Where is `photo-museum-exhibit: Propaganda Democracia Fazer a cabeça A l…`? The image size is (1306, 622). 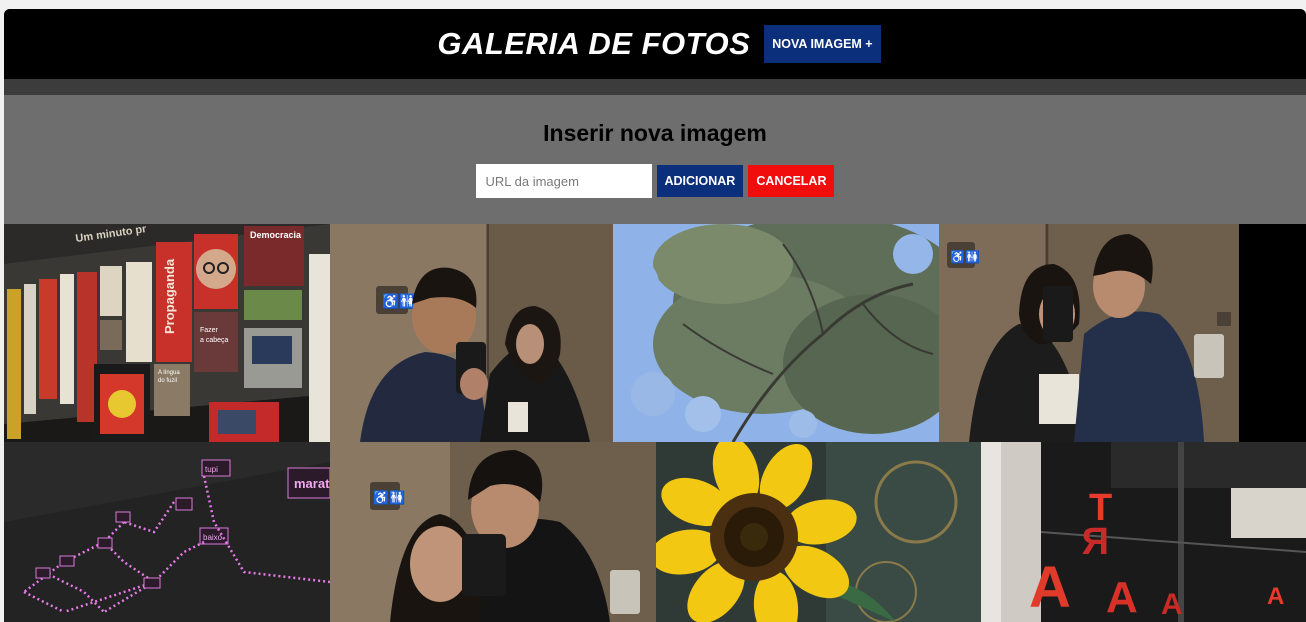
photo-museum-exhibit: Propaganda Democracia Fazer a cabeça A l… is located at coordinates (167, 333).